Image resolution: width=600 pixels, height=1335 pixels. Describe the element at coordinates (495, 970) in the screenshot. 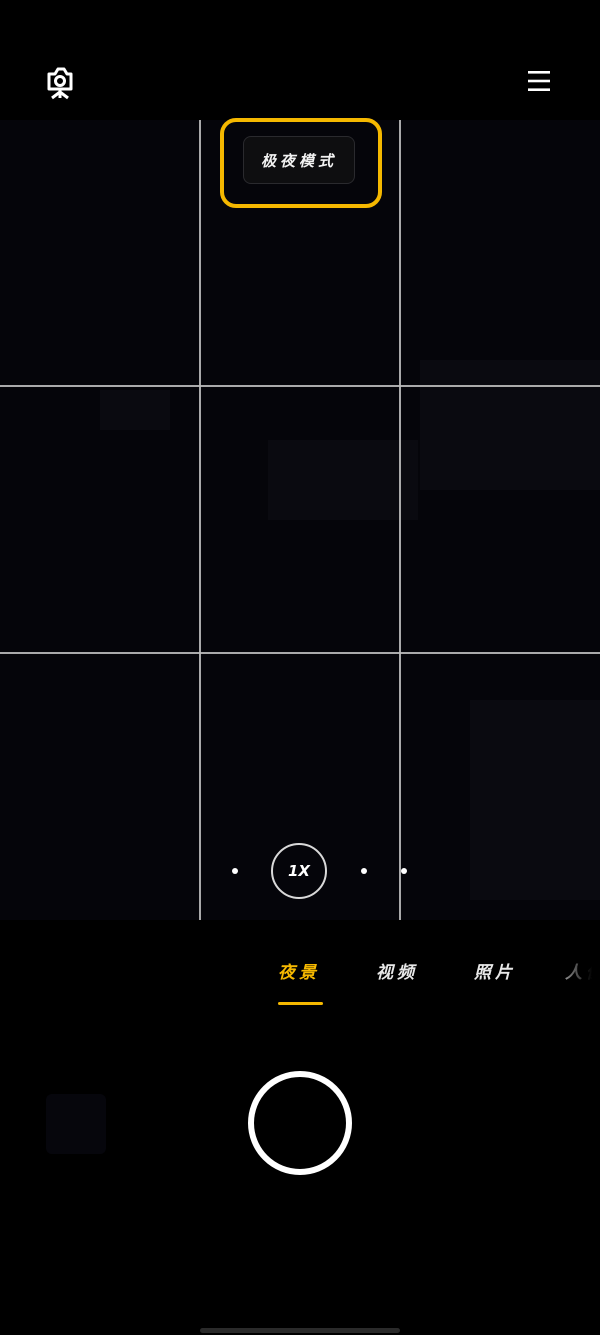

I see `tab-photo: 照片` at that location.